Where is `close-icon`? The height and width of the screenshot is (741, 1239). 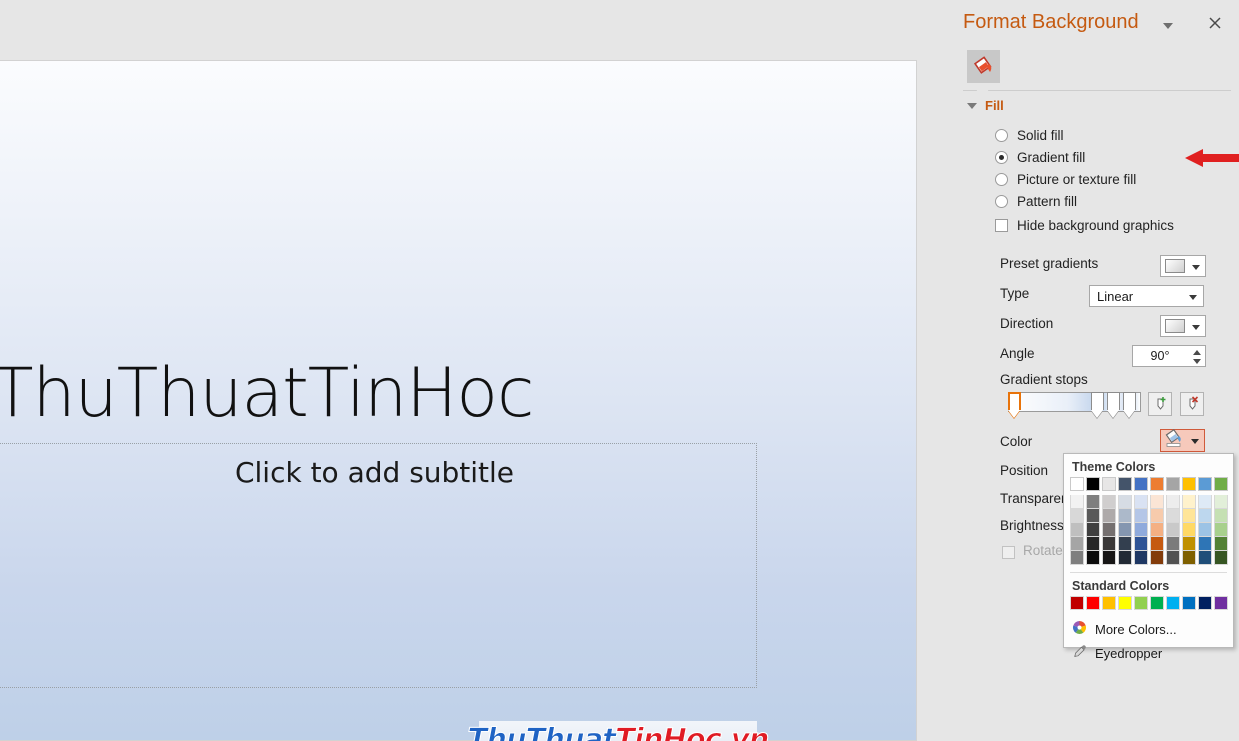 close-icon is located at coordinates (1215, 24).